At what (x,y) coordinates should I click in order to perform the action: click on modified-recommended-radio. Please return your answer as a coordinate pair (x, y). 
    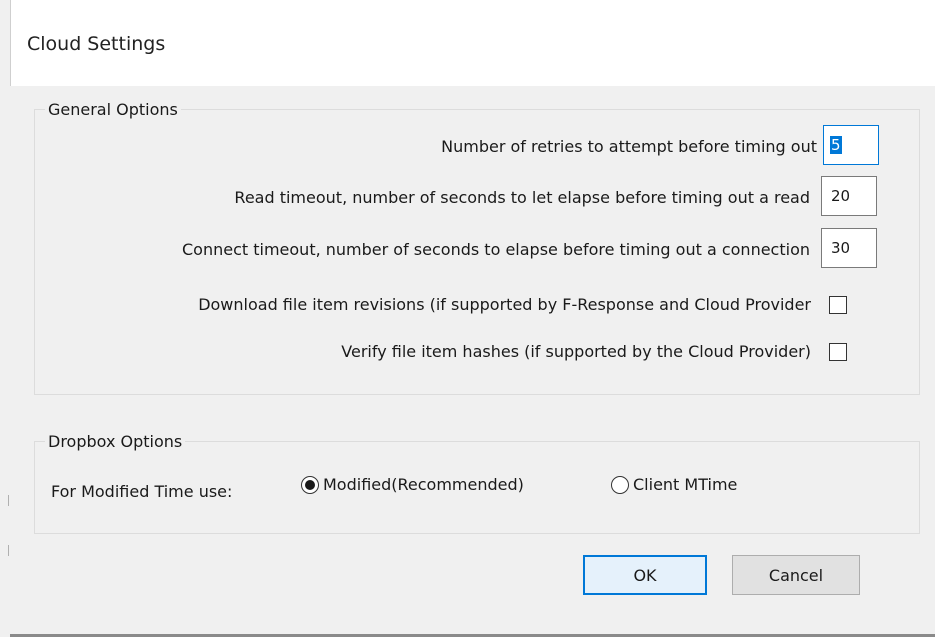
    Looking at the image, I should click on (310, 485).